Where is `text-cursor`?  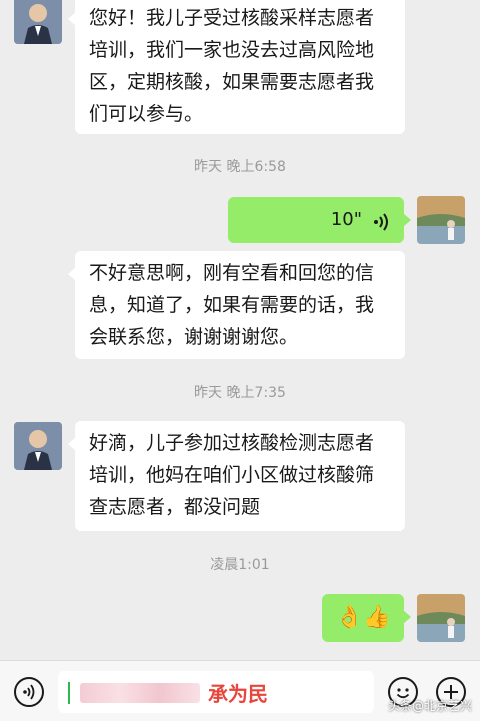
text-cursor is located at coordinates (69, 693).